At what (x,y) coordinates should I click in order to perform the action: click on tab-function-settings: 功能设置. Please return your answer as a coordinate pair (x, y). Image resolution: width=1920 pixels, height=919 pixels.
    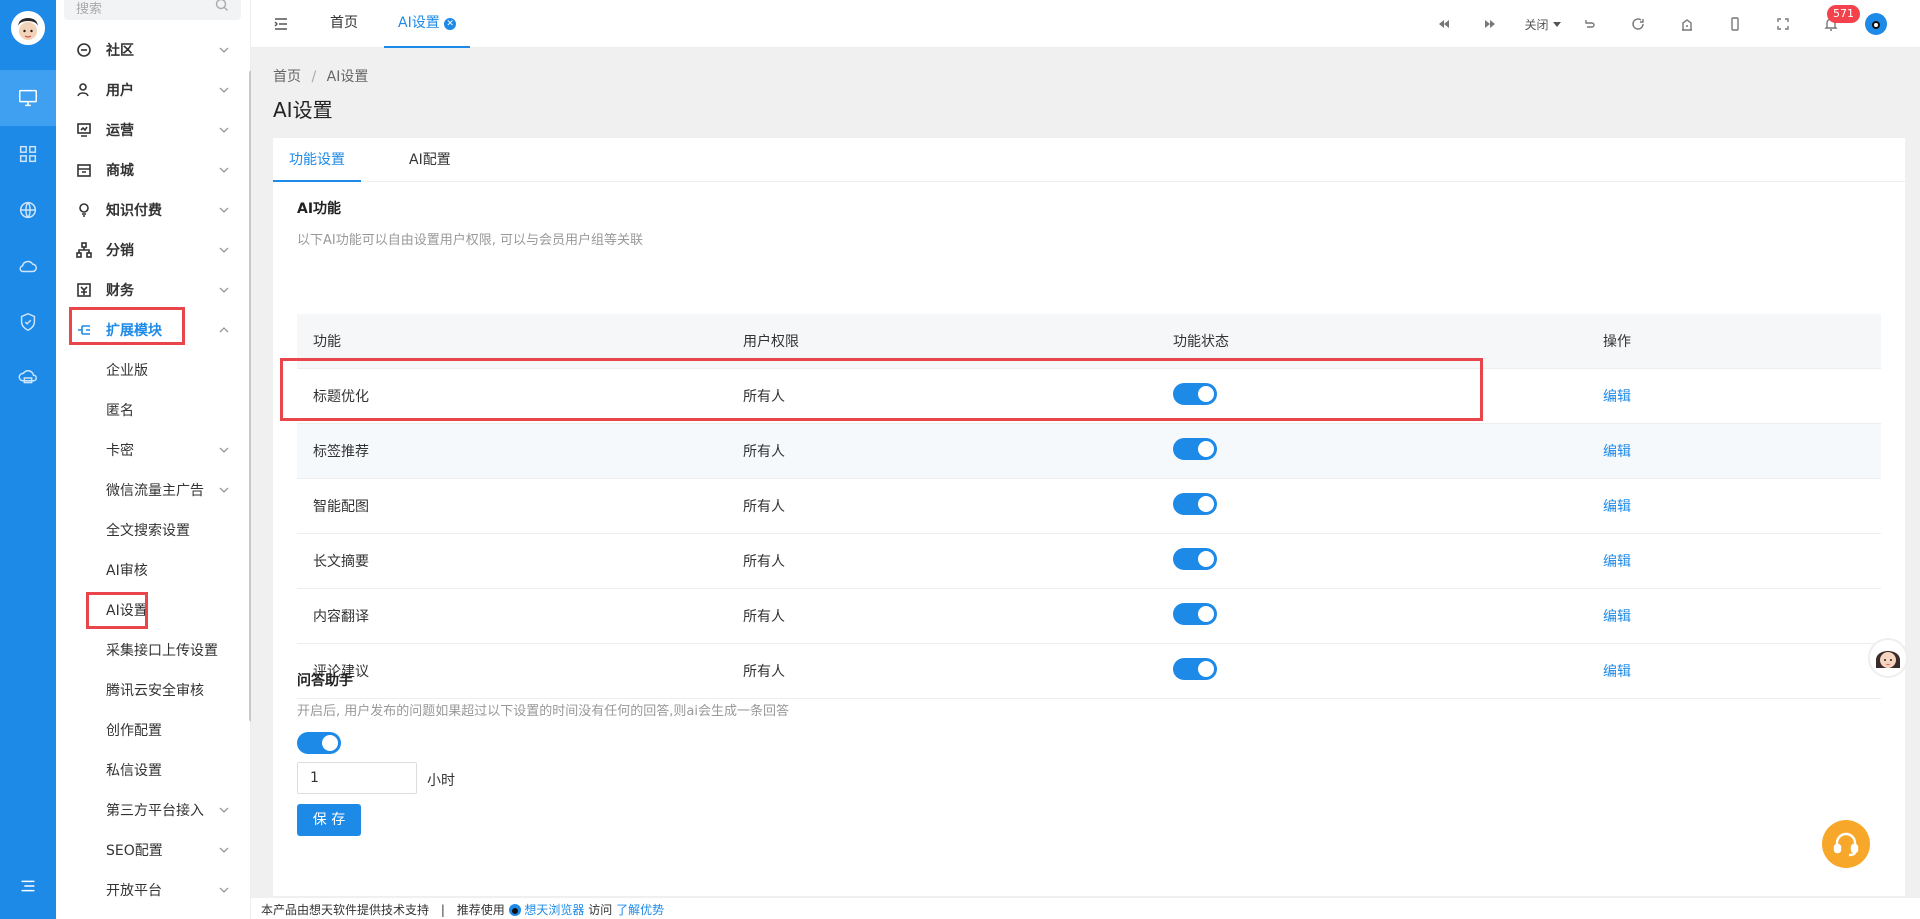
    Looking at the image, I should click on (317, 160).